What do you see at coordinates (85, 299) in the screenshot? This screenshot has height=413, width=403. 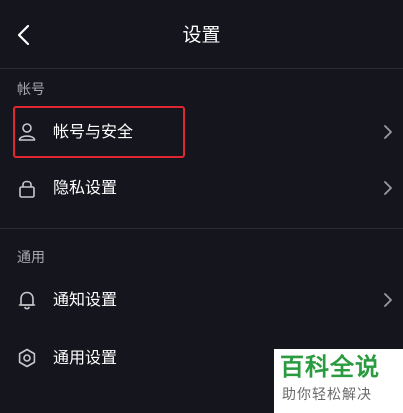 I see `menu-item-label: 通知设置` at bounding box center [85, 299].